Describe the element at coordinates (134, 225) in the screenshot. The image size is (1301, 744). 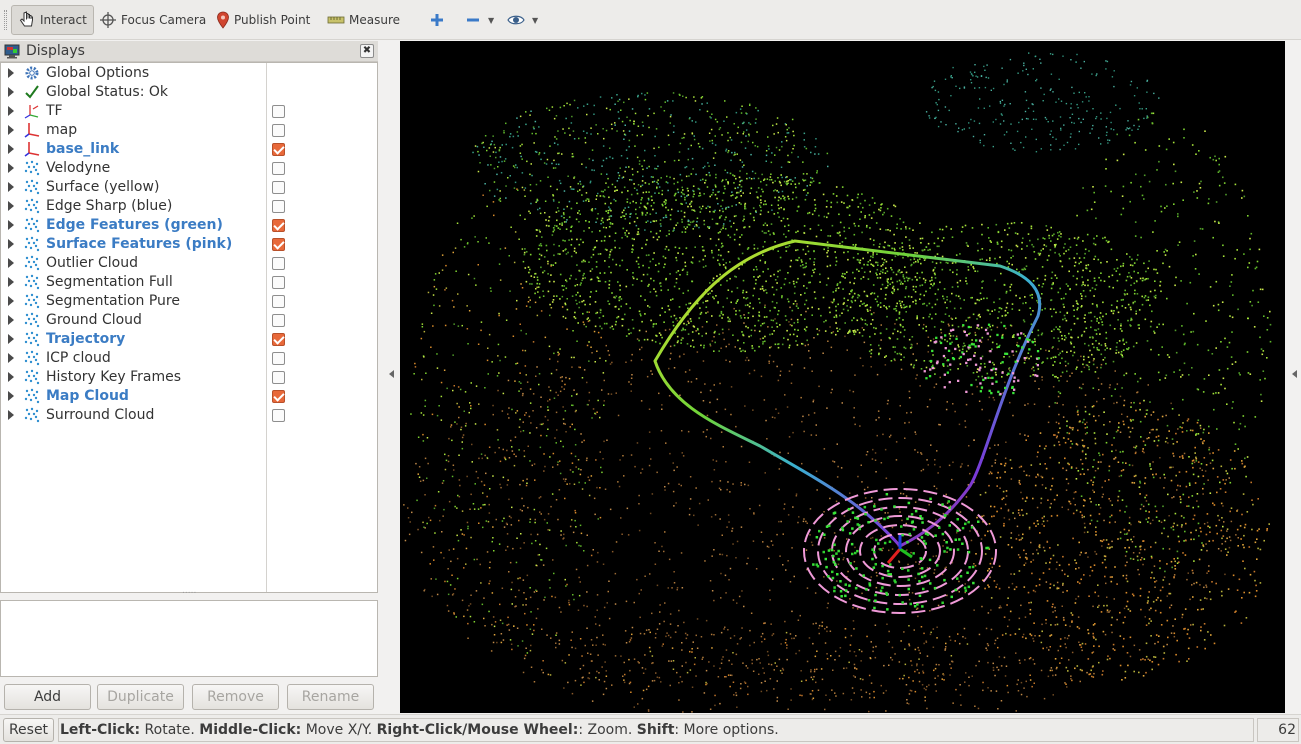
I see `display-item-label: Edge Features (green)` at that location.